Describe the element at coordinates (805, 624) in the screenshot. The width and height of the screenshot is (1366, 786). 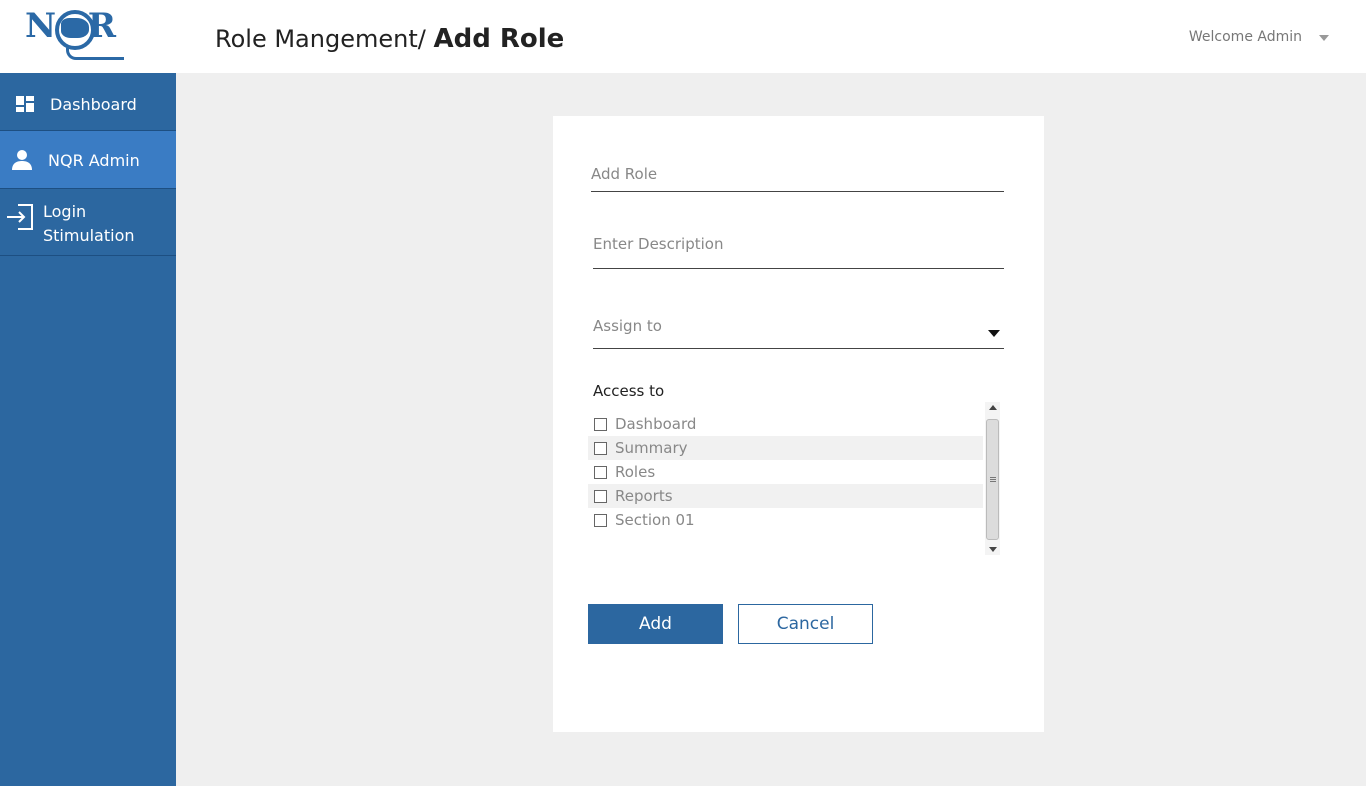
I see `cancel-button: Cancel` at that location.